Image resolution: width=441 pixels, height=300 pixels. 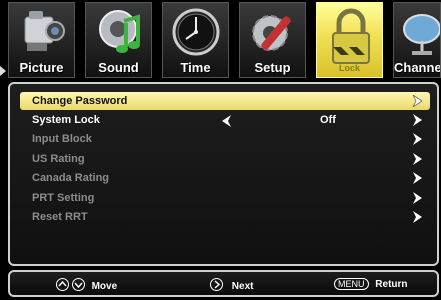 I want to click on tab-label: Setup, so click(x=272, y=67).